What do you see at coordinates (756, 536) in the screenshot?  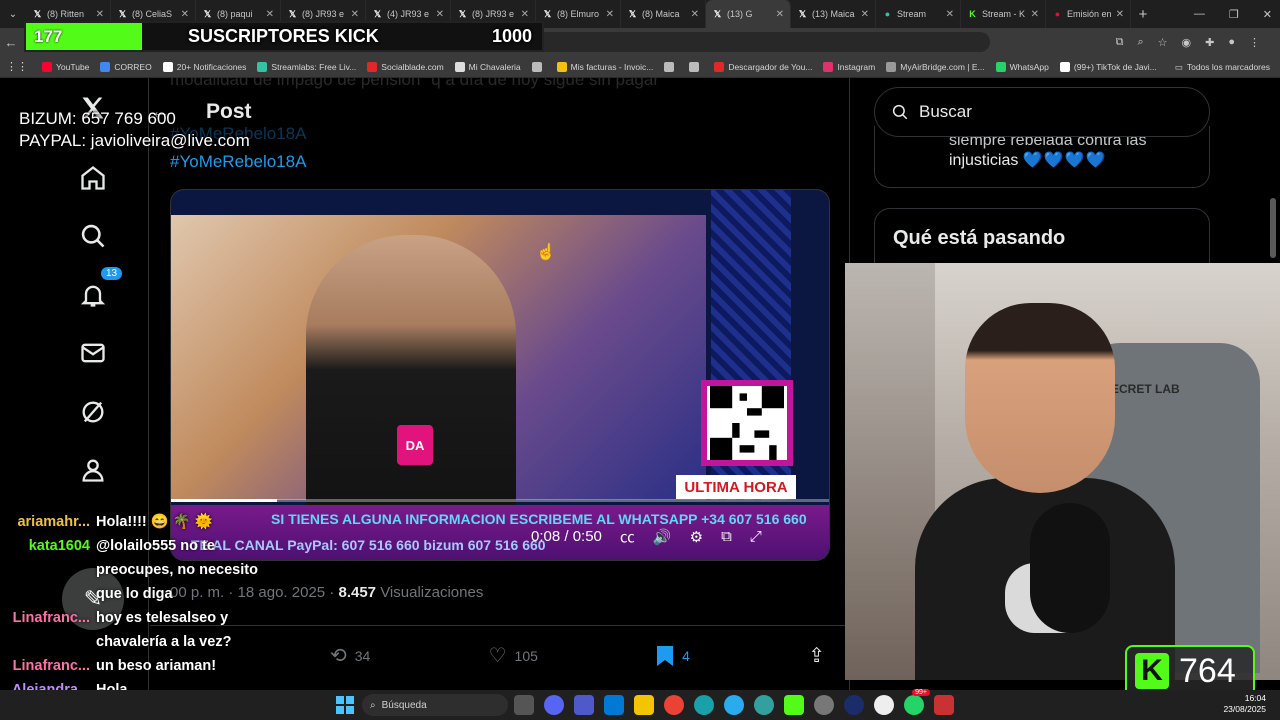 I see `fullscreen-icon: ⤢` at bounding box center [756, 536].